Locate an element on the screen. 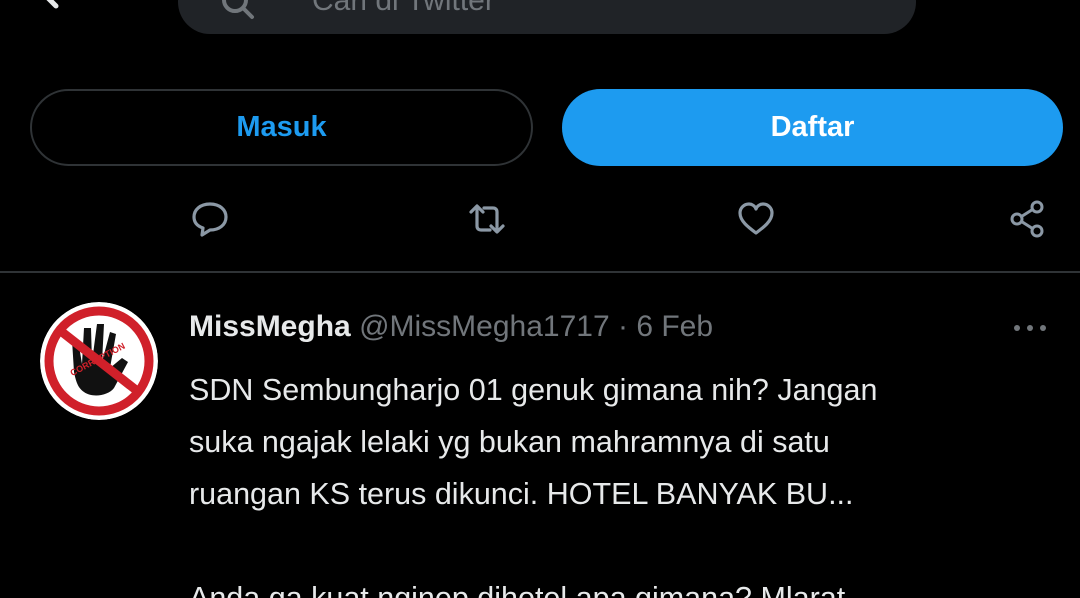 The width and height of the screenshot is (1080, 598). reply-icon is located at coordinates (210, 219).